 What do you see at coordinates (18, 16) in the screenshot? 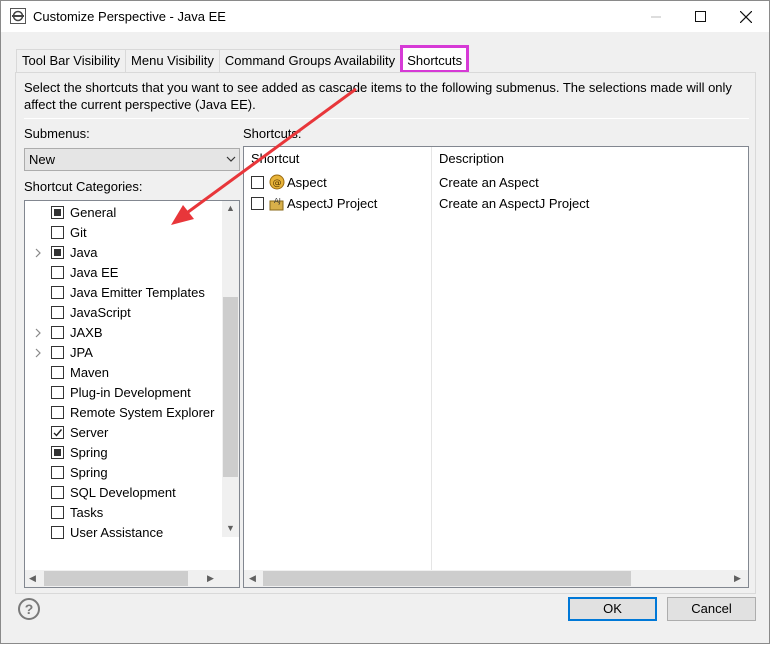
I see `eclipse-app-icon` at bounding box center [18, 16].